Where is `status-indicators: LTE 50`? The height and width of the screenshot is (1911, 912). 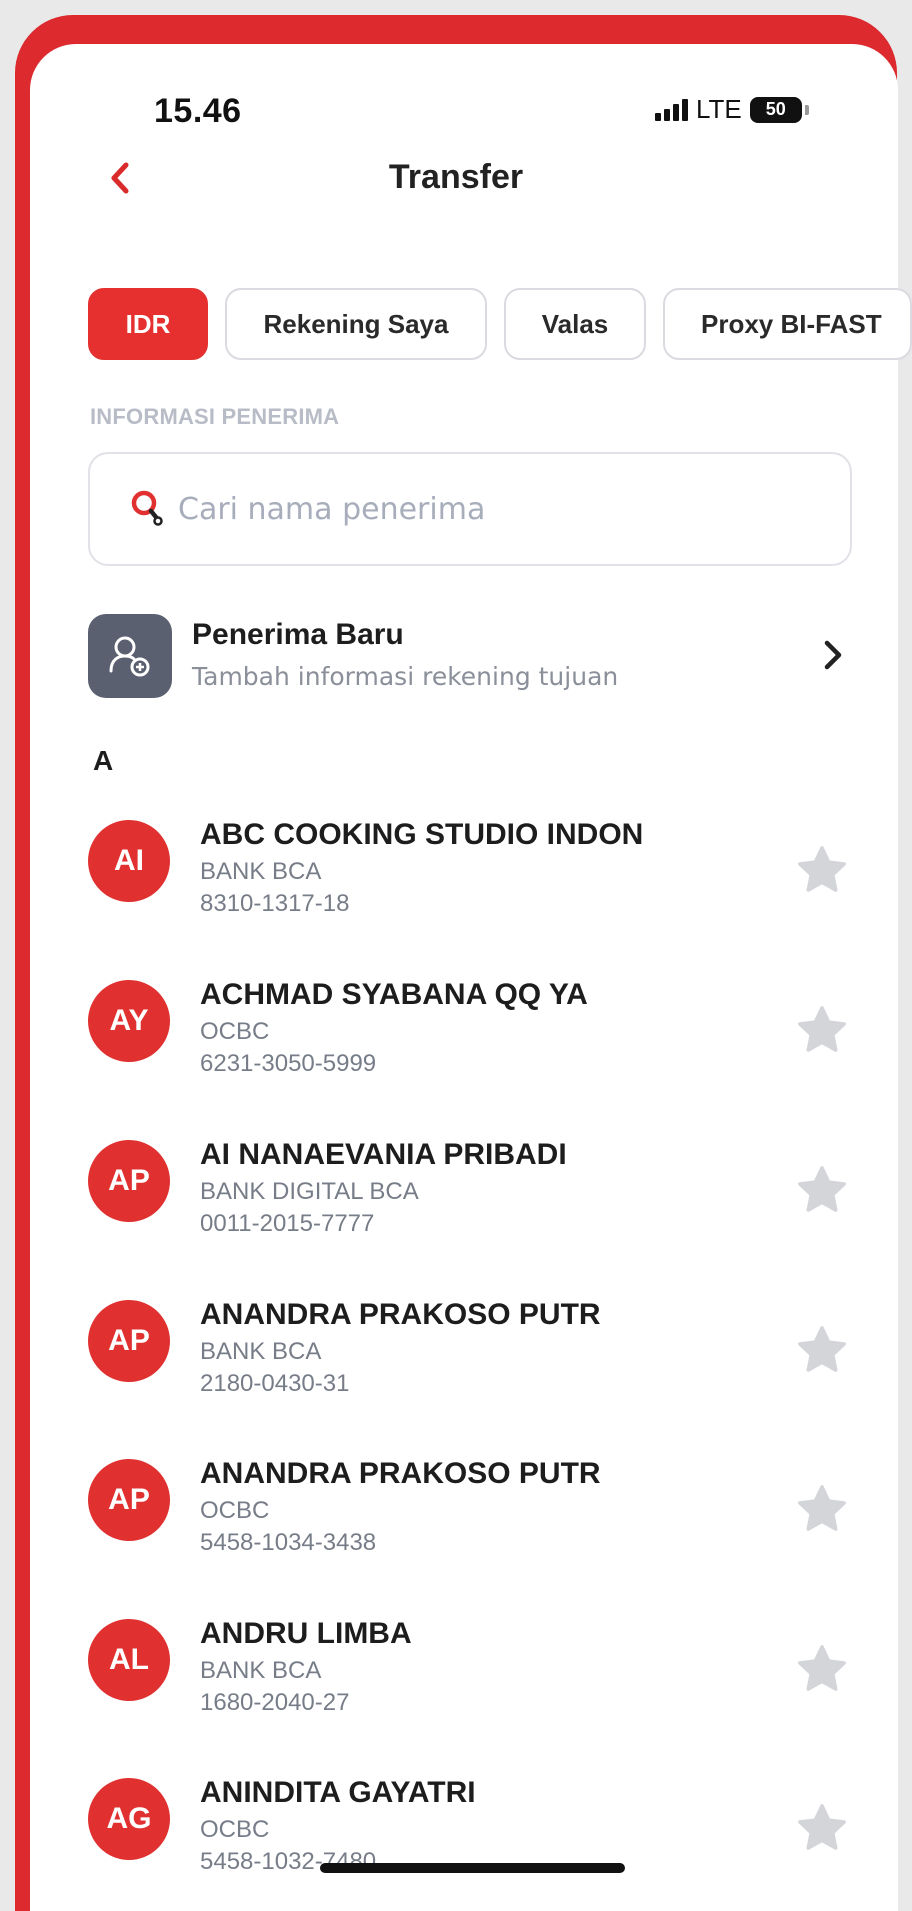 status-indicators: LTE 50 is located at coordinates (732, 109).